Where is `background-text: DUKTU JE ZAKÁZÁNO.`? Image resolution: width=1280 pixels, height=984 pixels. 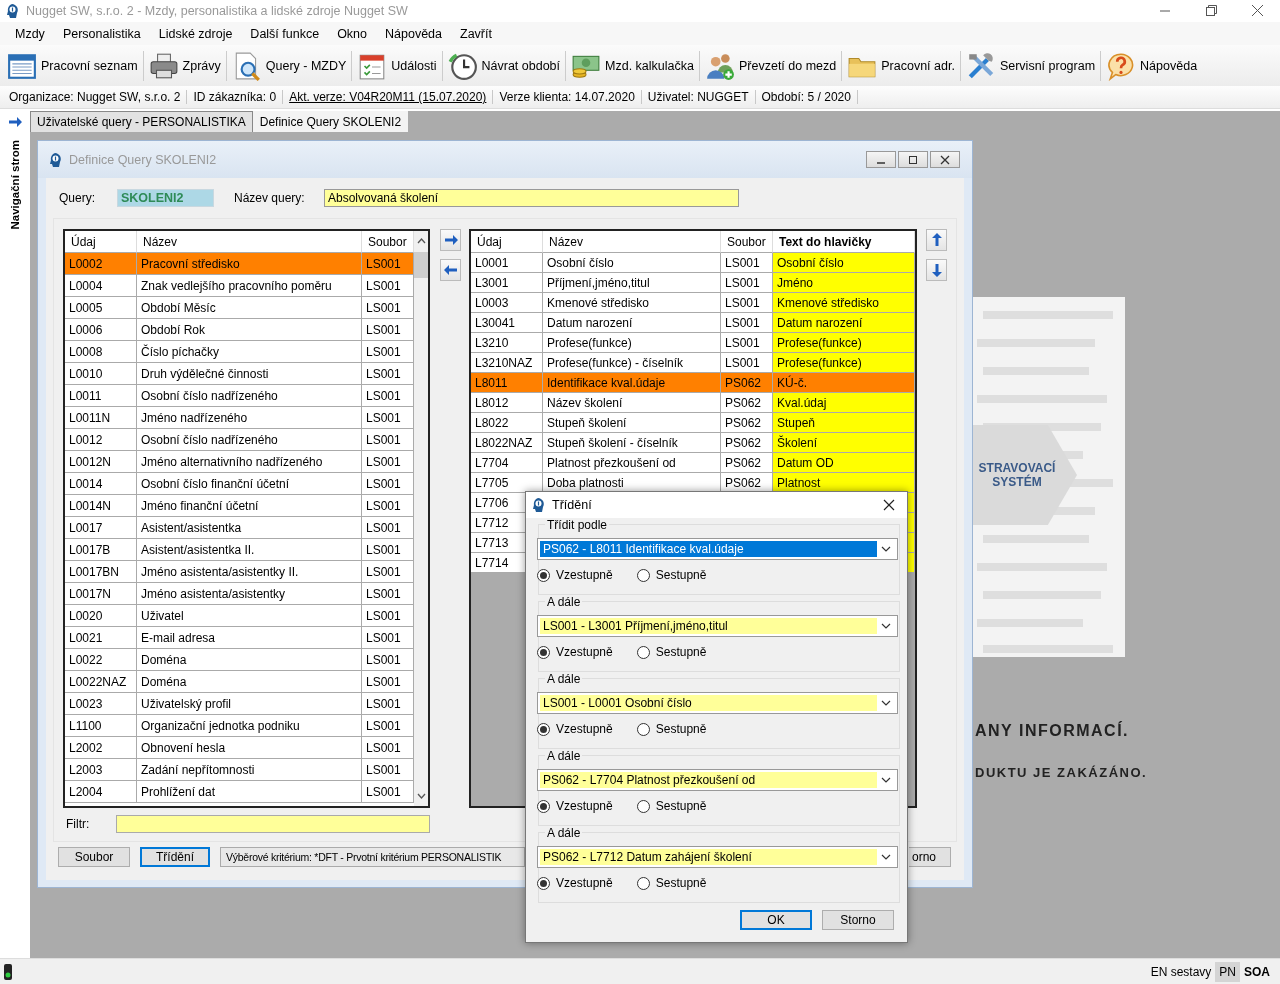
background-text: DUKTU JE ZAKÁZÁNO. is located at coordinates (1061, 772).